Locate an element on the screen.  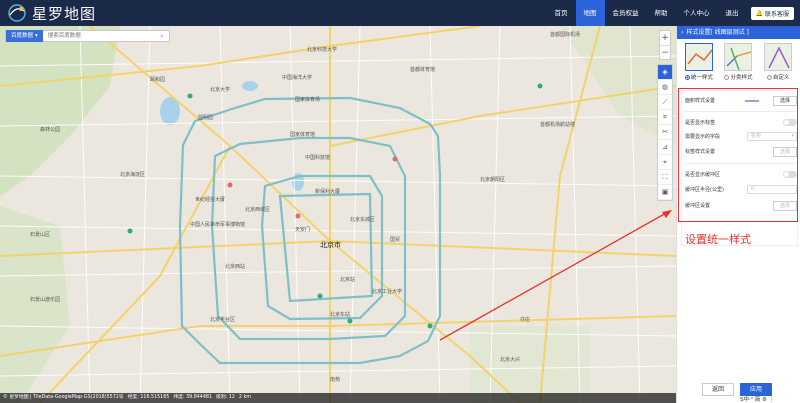
panel-title: 样式设置[ 线图层测试 ] is located at coordinates (717, 32).